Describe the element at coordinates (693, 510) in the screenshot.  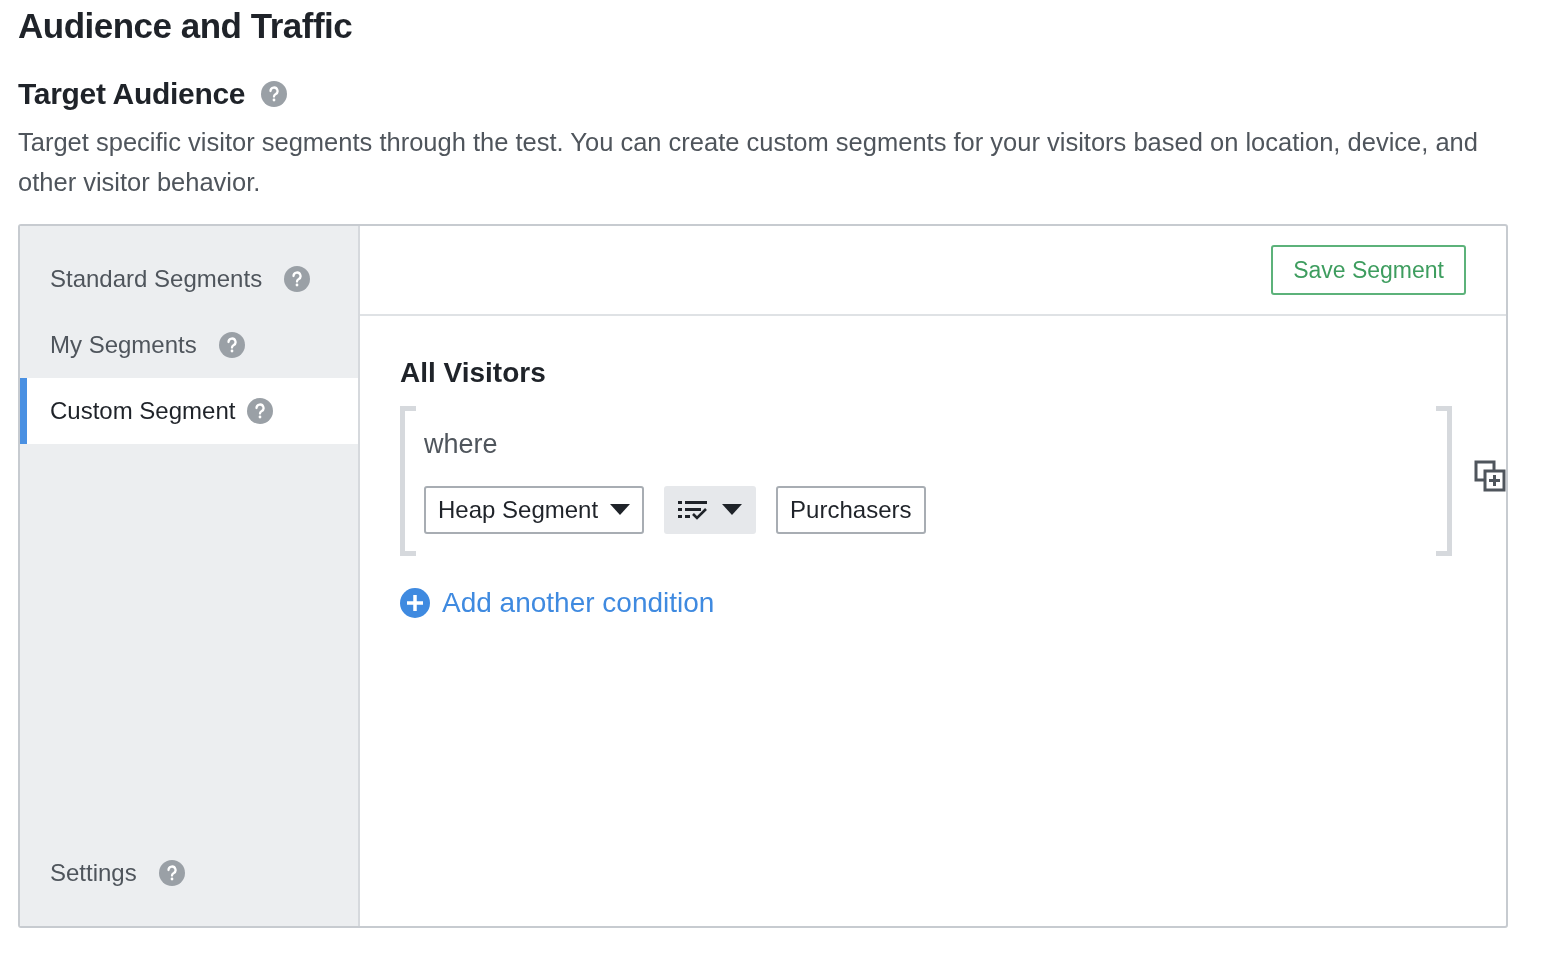
I see `list-check-icon` at that location.